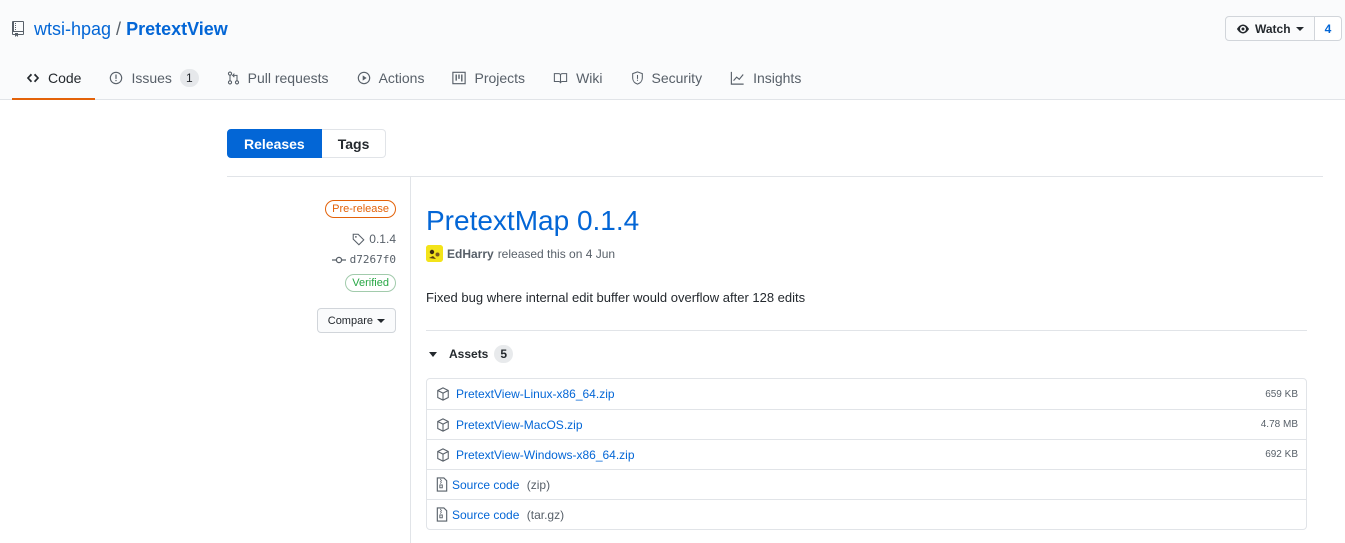  I want to click on source-tar-link: Source code (tar.gz), so click(508, 515).